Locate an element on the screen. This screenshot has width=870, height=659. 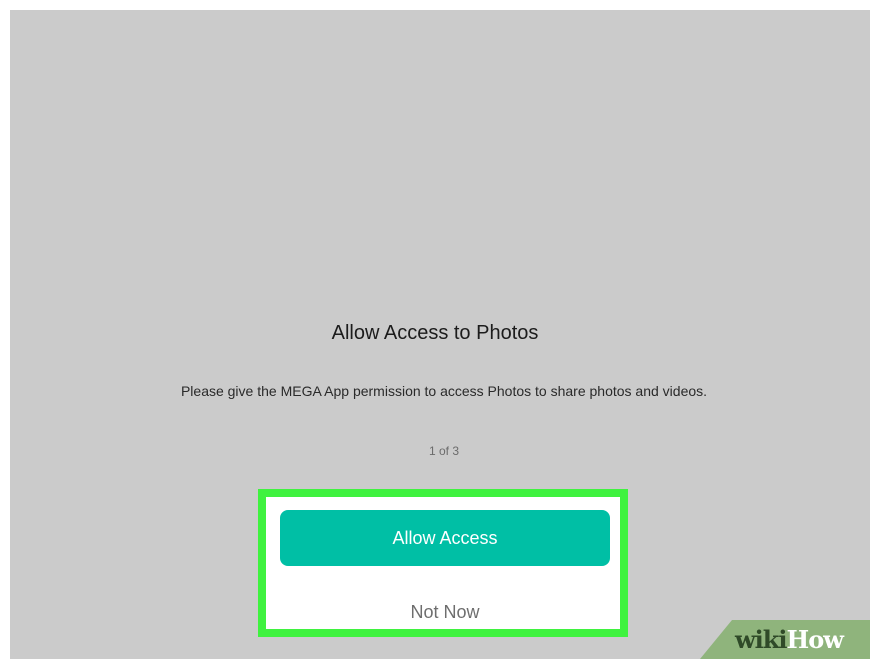
page-indicator: 1 of 3 is located at coordinates (444, 451).